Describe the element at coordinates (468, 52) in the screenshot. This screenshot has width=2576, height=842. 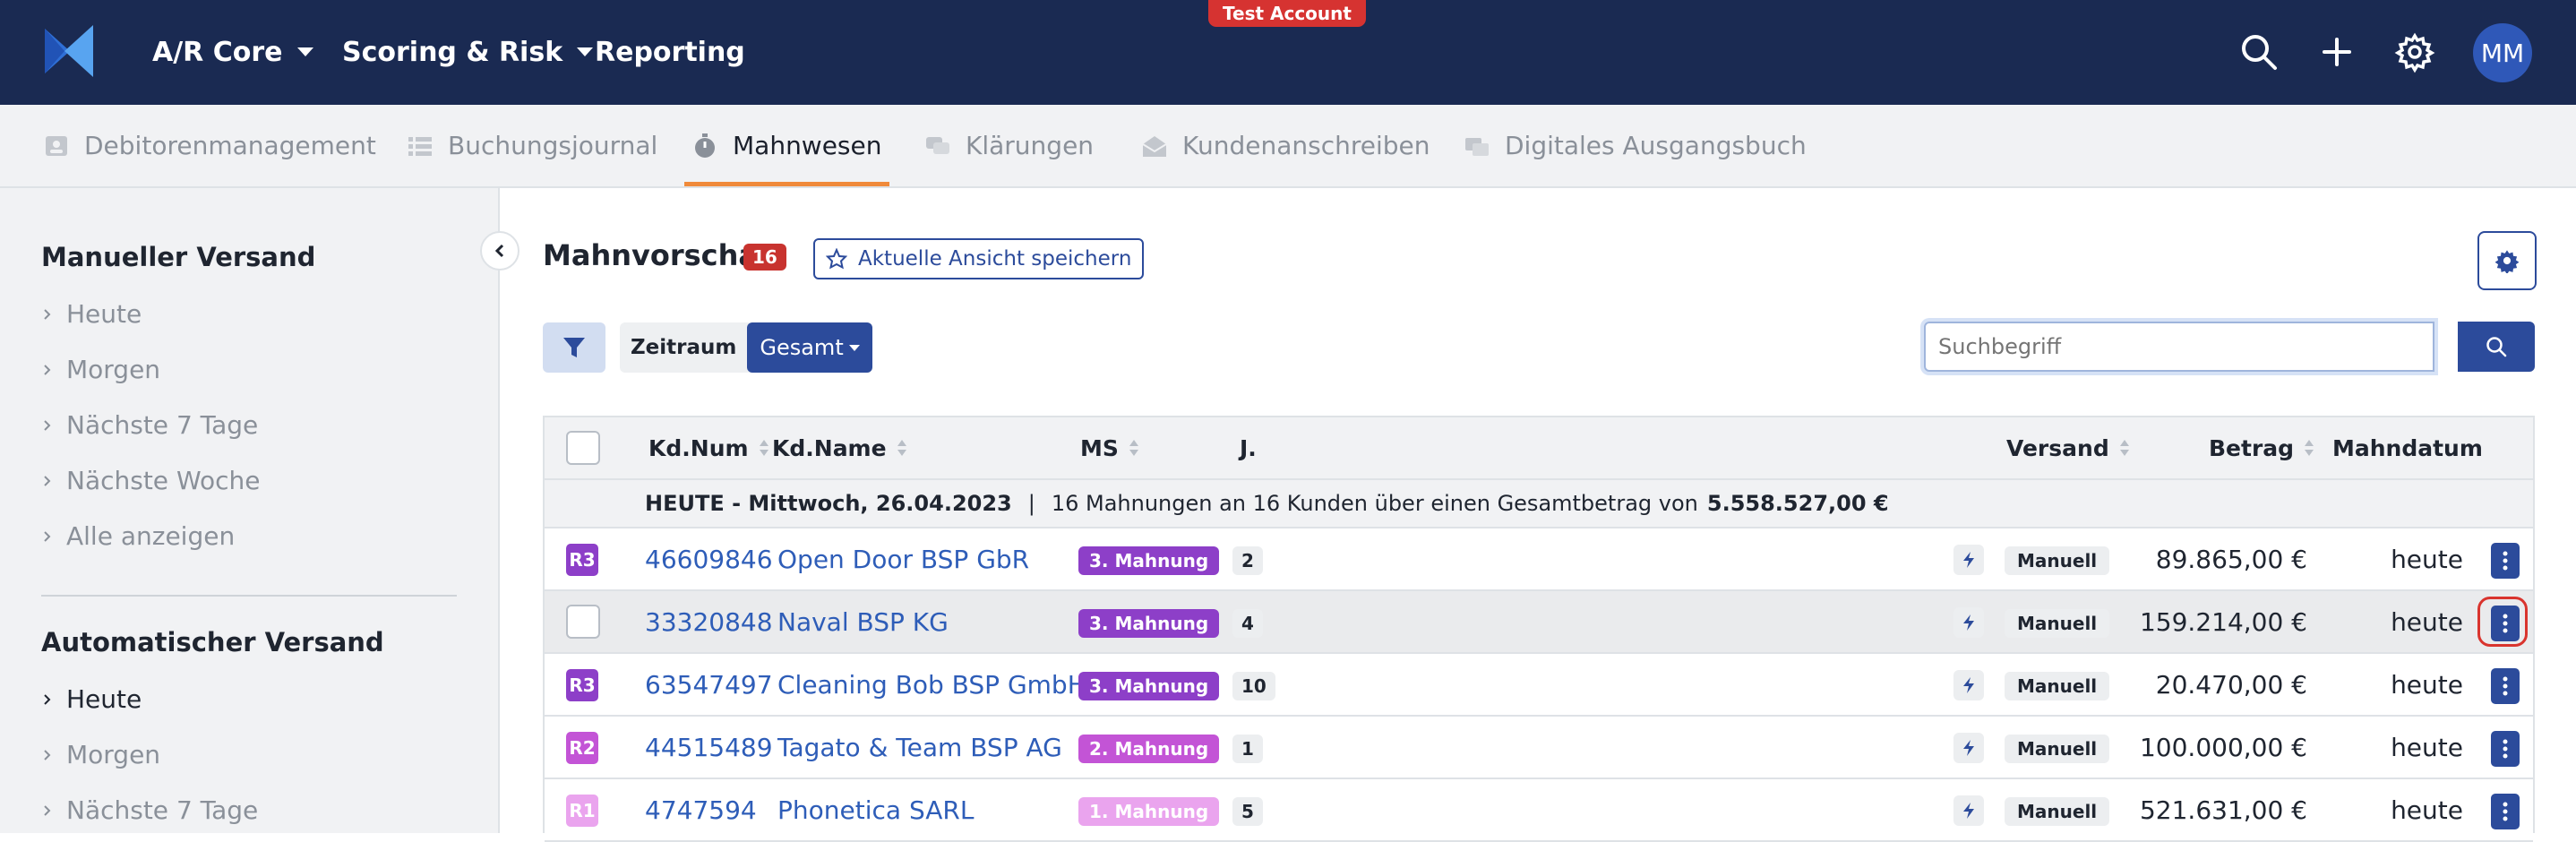
I see `nav-scoring-risk: Scoring & Risk` at that location.